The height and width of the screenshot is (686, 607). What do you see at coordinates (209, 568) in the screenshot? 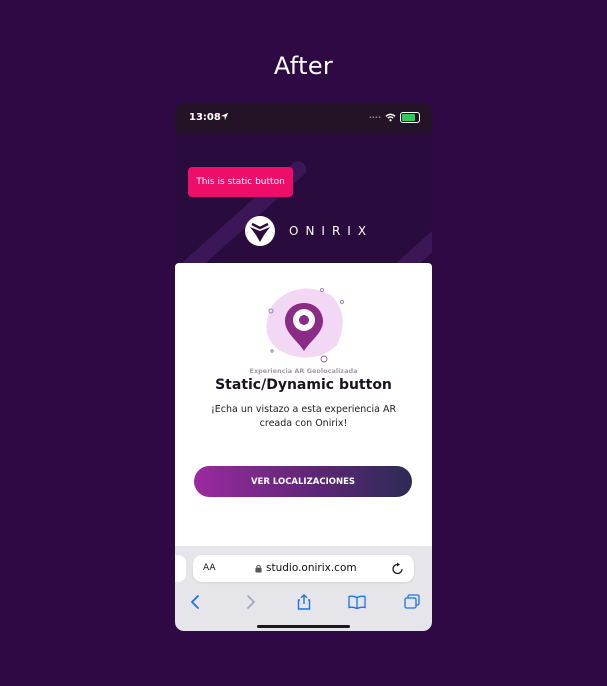
I see `text-size-button: AA` at bounding box center [209, 568].